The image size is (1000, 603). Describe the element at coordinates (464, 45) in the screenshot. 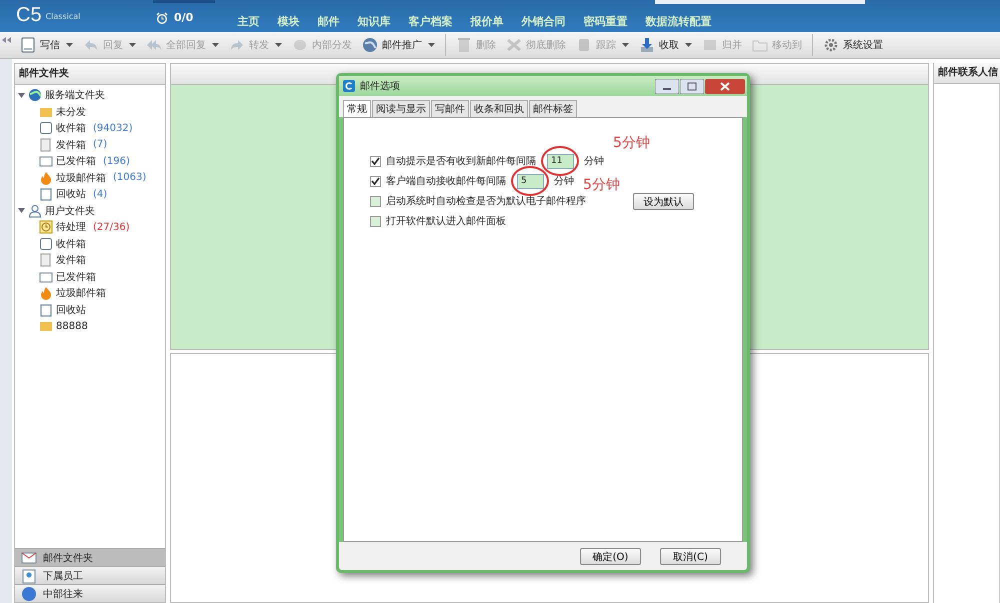

I see `trash-can-icon` at that location.